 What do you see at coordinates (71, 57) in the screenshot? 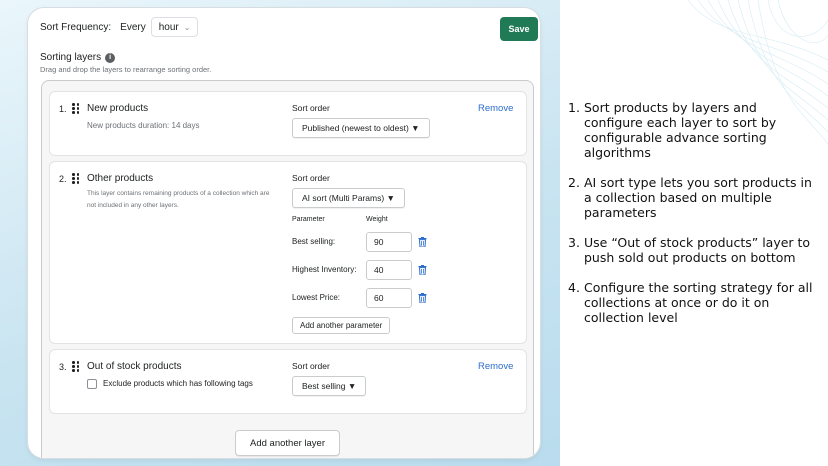
I see `sorting-layers-title: Sorting layers` at bounding box center [71, 57].